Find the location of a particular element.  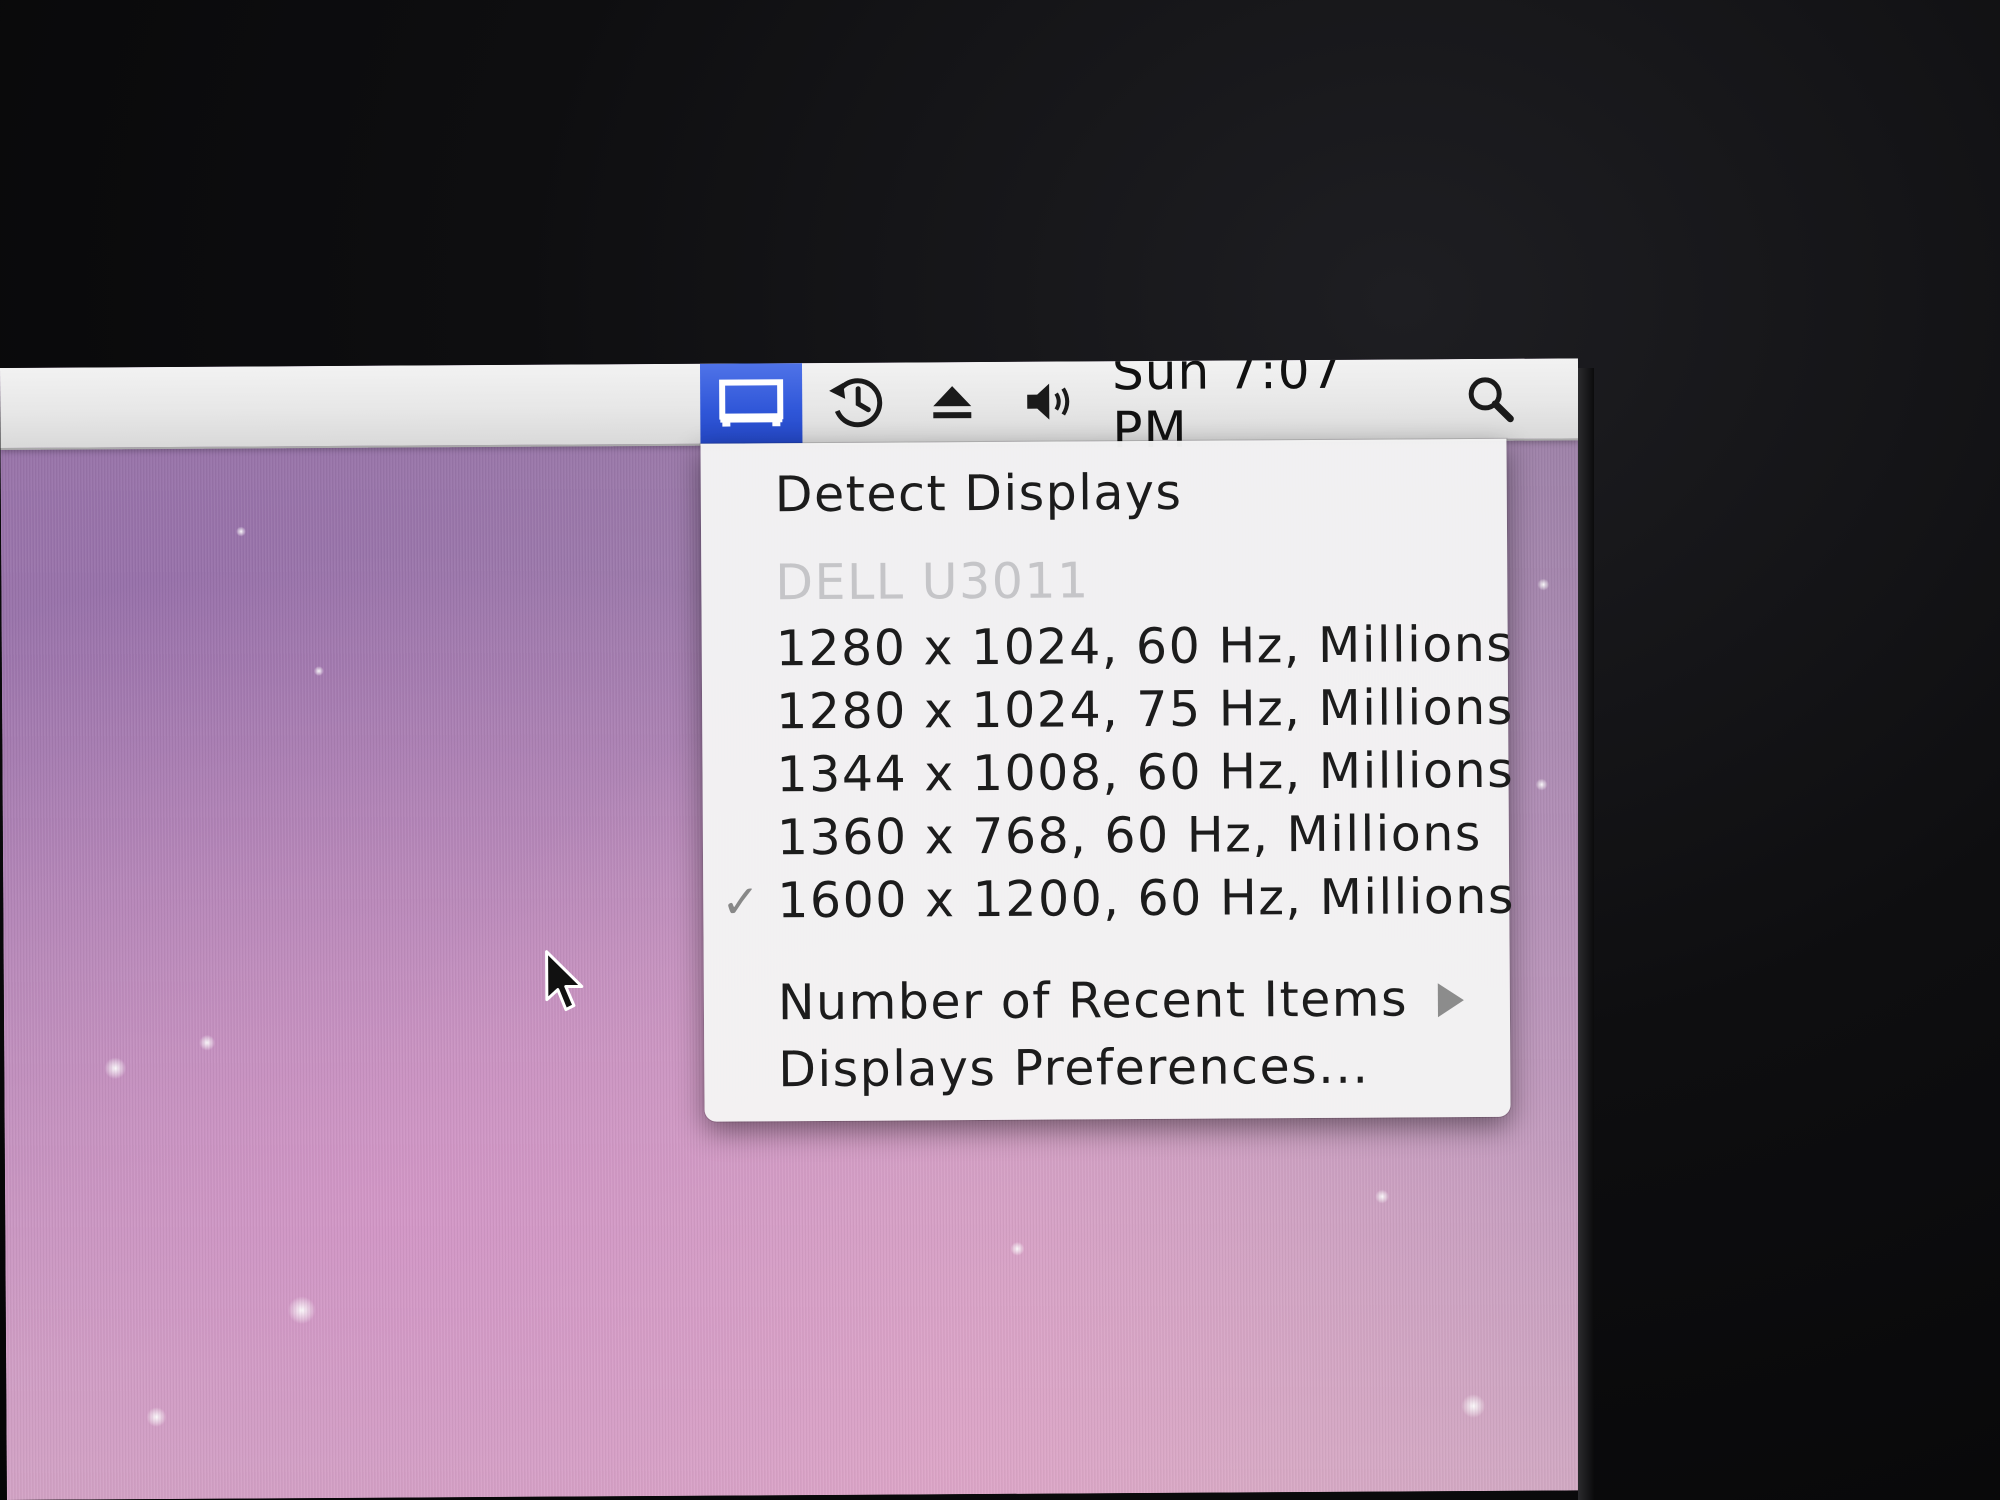

recent-items-submenu: Number of Recent Items is located at coordinates (1093, 1001).